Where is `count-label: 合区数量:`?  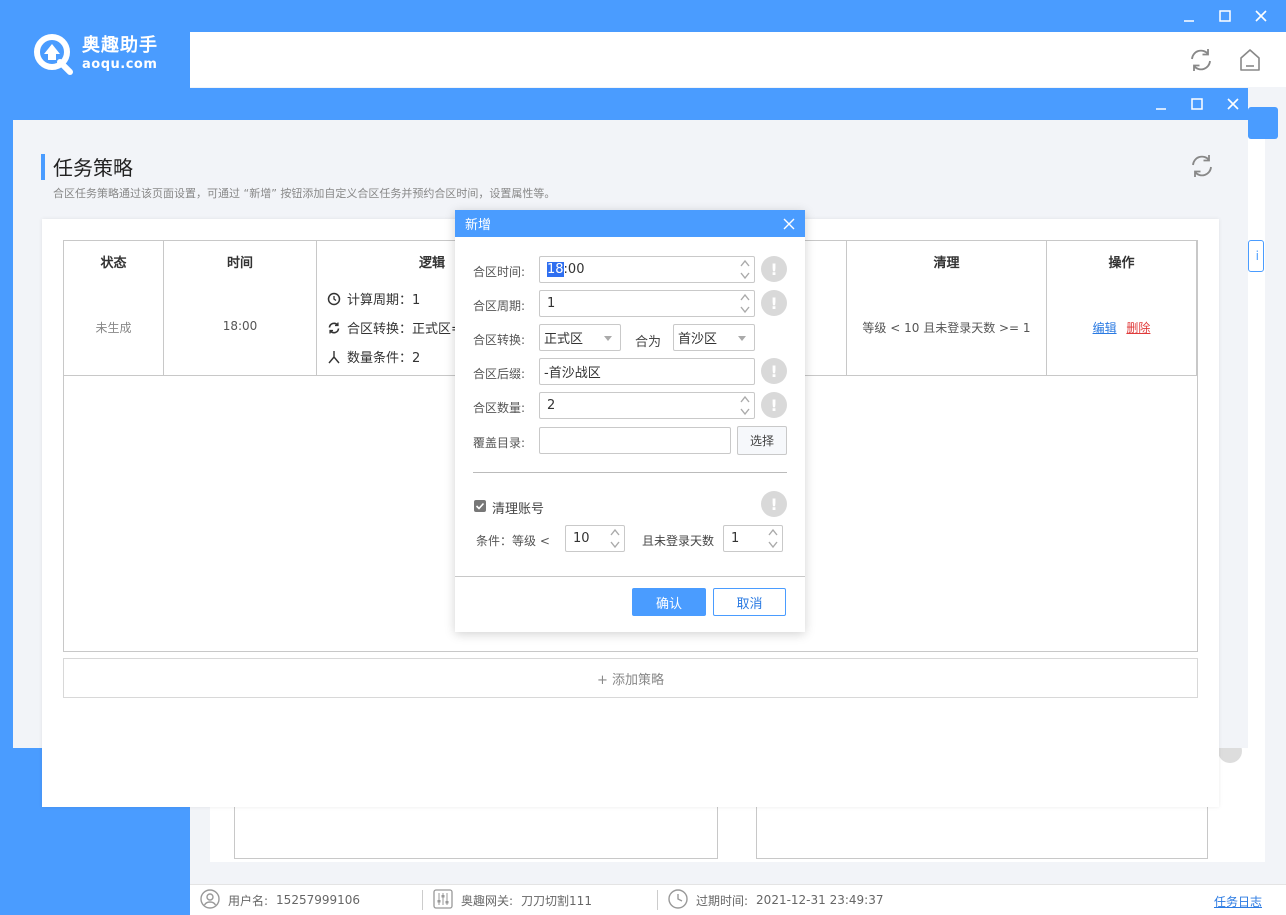 count-label: 合区数量: is located at coordinates (499, 408).